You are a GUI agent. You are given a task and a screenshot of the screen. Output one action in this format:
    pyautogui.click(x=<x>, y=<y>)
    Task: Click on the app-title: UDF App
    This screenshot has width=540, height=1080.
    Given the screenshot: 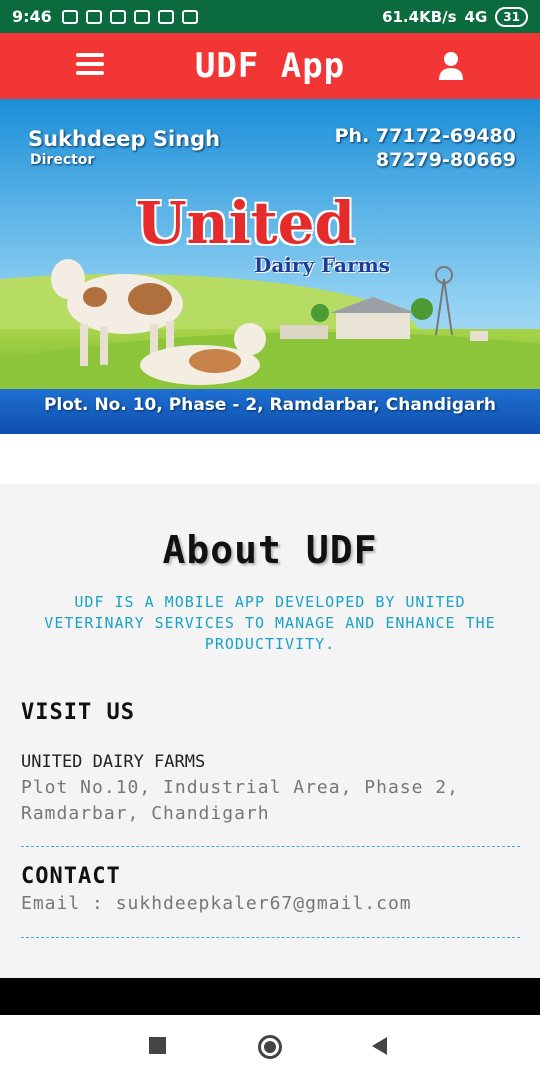 What is the action you would take?
    pyautogui.click(x=270, y=66)
    